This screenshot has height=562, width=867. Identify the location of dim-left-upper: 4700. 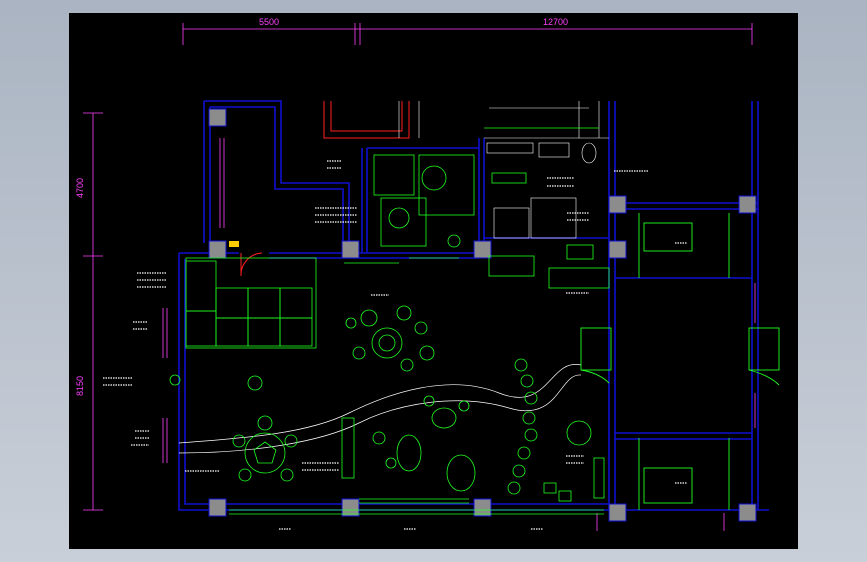
(80, 188).